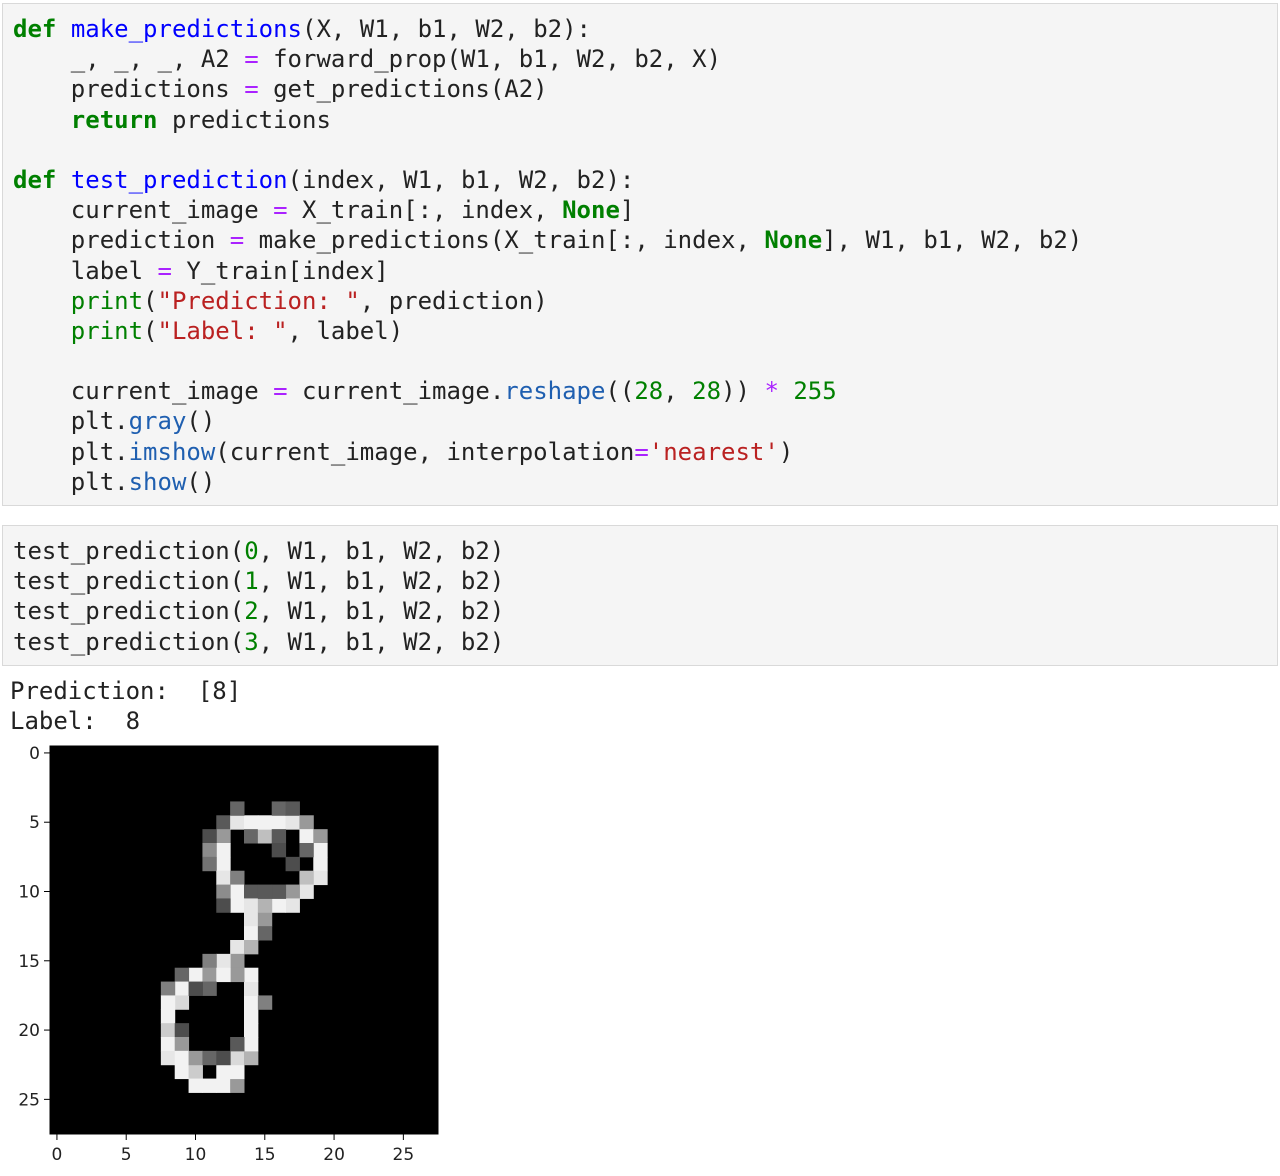  What do you see at coordinates (29, 893) in the screenshot?
I see `y-tick-label: 10` at bounding box center [29, 893].